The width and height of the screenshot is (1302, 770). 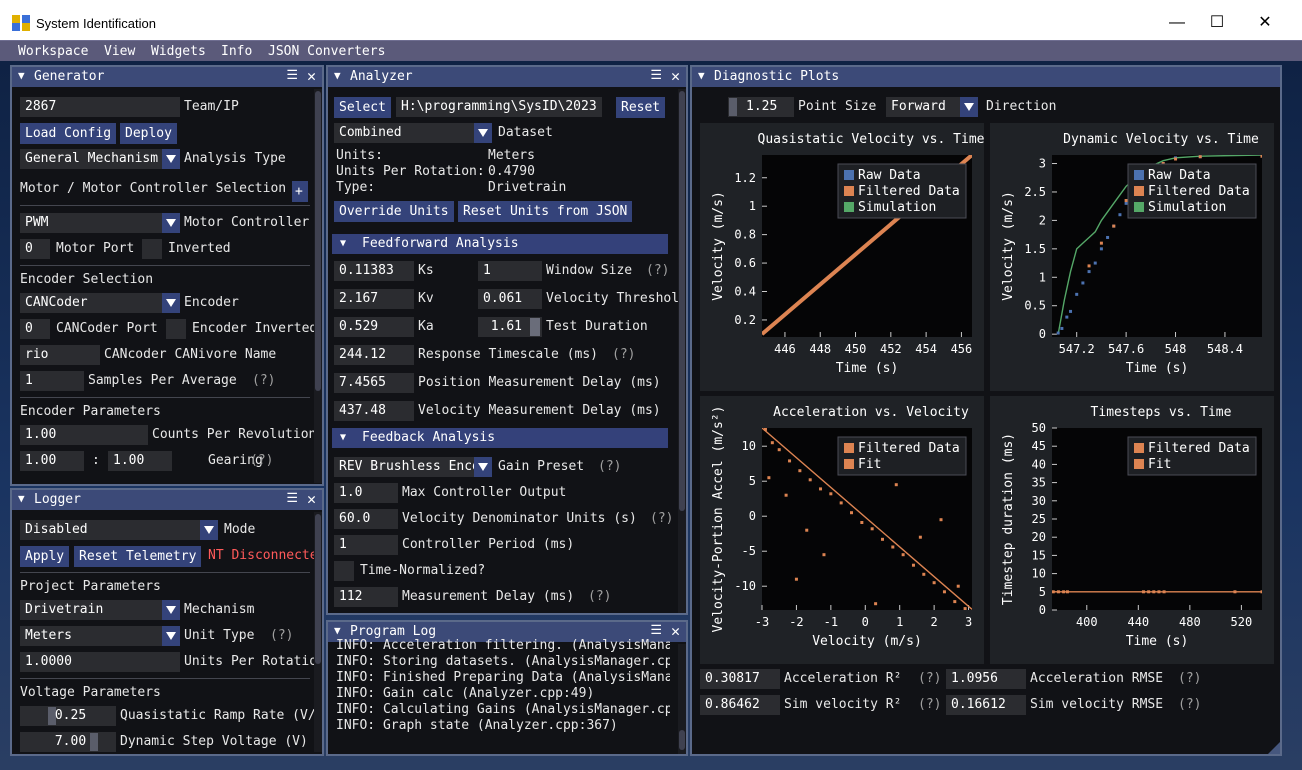 I want to click on ks-value: 0.11383, so click(x=374, y=271).